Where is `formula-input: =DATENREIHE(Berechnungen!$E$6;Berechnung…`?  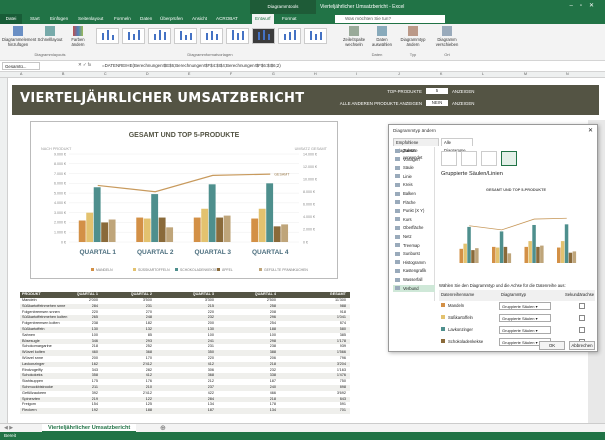
formula-input: =DATENREIHE(Berechnungen!$E$6;Berechnung… is located at coordinates (191, 65).